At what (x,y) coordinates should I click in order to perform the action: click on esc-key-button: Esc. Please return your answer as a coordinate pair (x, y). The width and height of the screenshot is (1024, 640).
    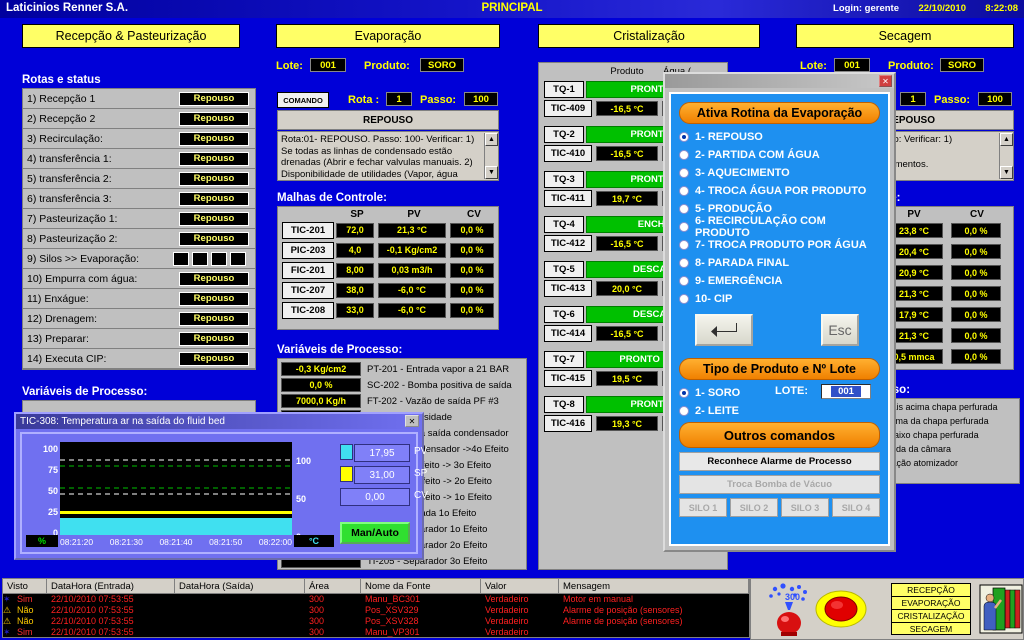
    Looking at the image, I should click on (840, 330).